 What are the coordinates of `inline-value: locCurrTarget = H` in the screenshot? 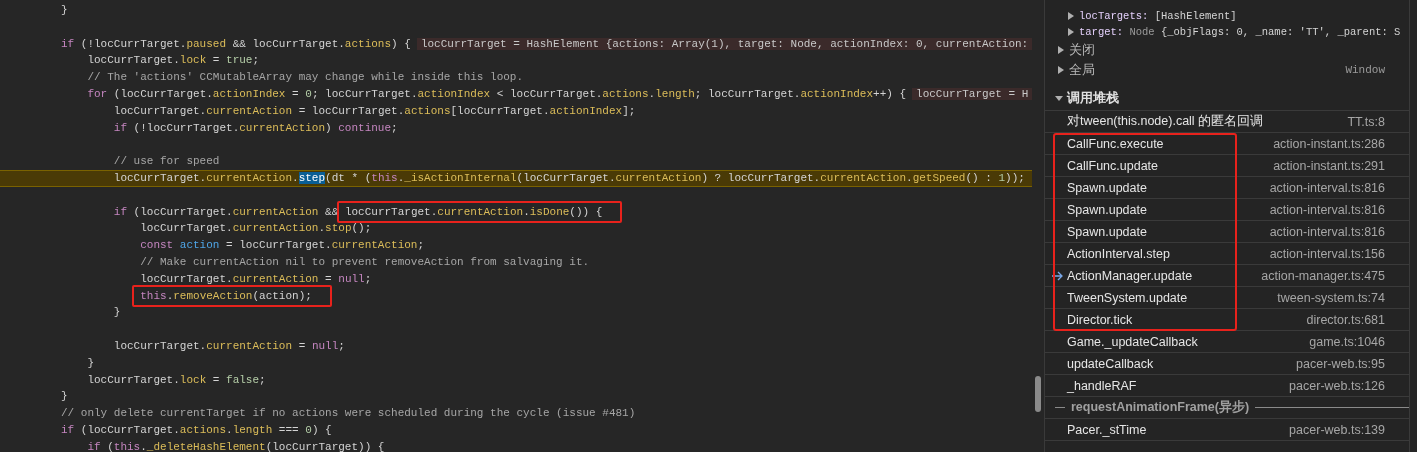 It's located at (972, 94).